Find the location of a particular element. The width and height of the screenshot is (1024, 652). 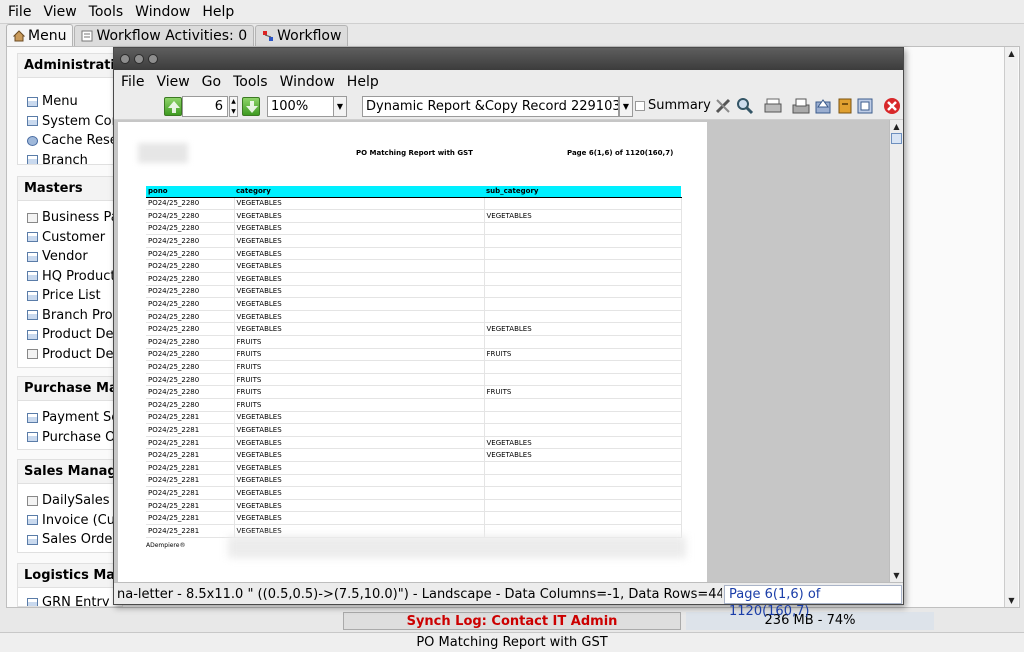

group-title: Masters is located at coordinates (70, 189).